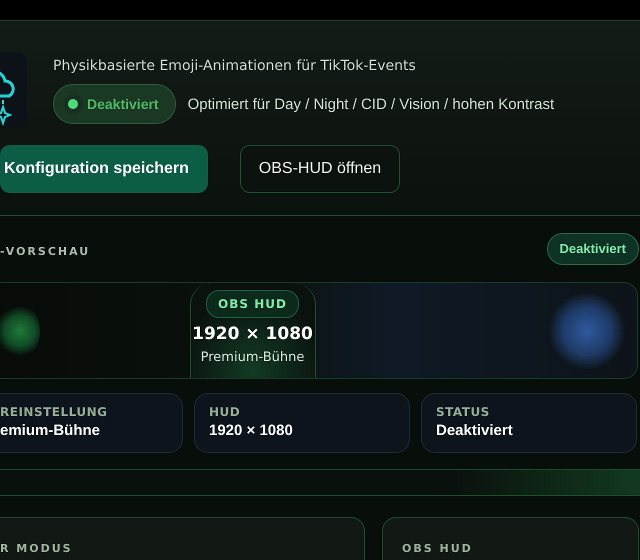  What do you see at coordinates (114, 104) in the screenshot?
I see `status-pill: Deaktiviert` at bounding box center [114, 104].